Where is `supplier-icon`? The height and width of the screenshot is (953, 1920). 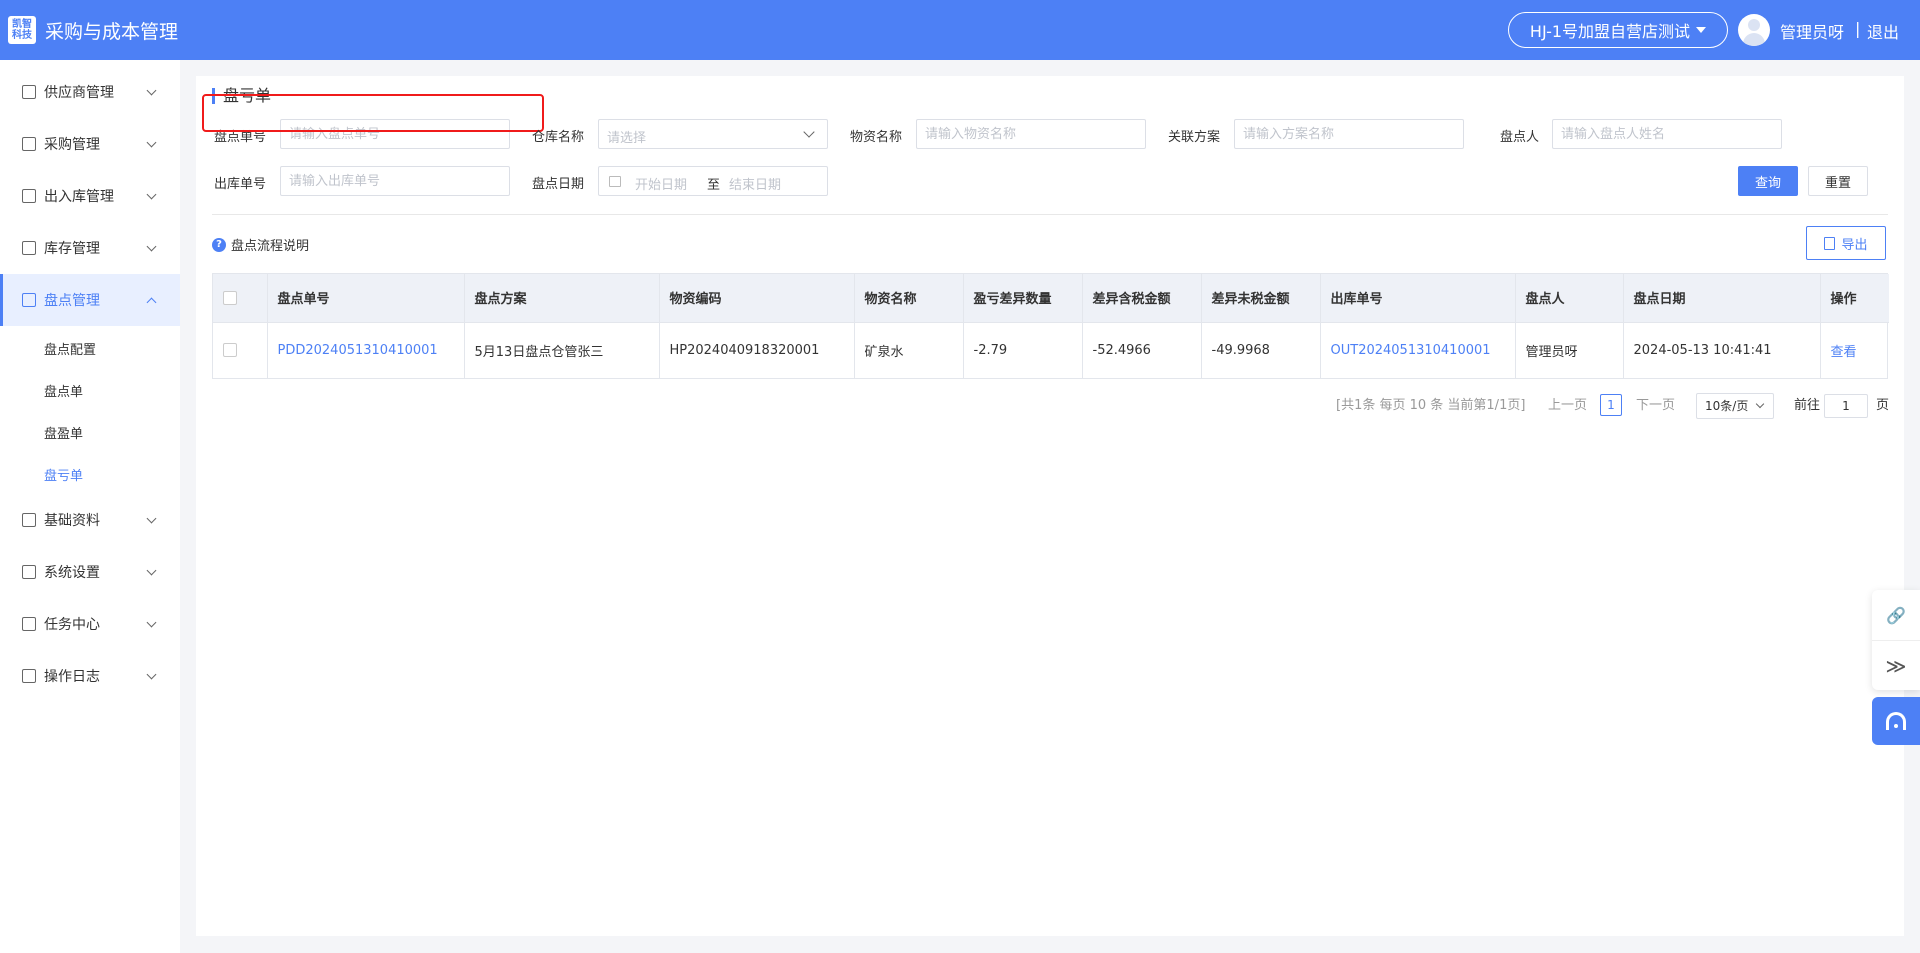
supplier-icon is located at coordinates (29, 92).